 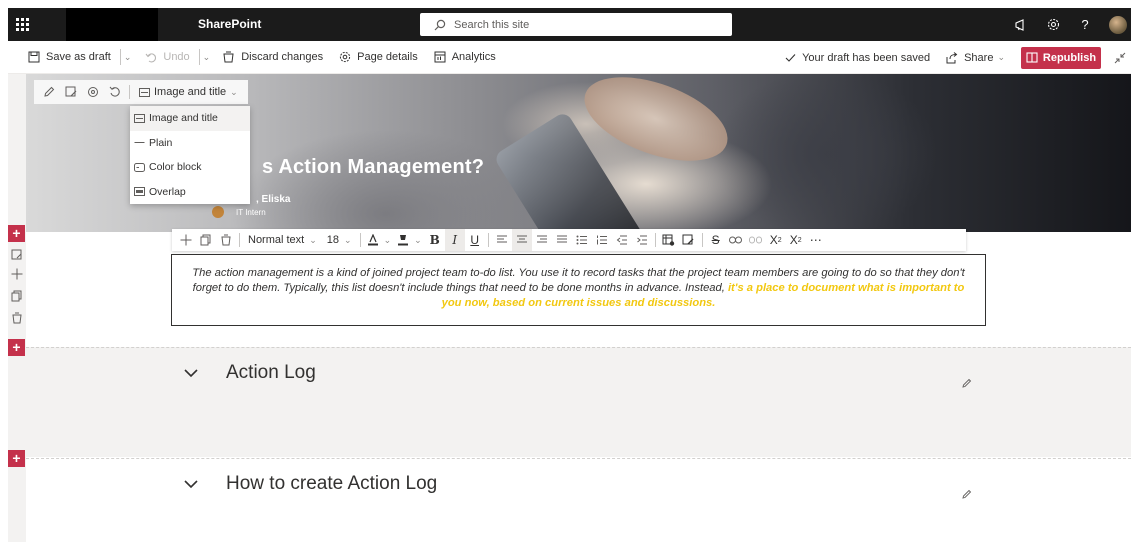 I want to click on plain-icon, so click(x=139, y=143).